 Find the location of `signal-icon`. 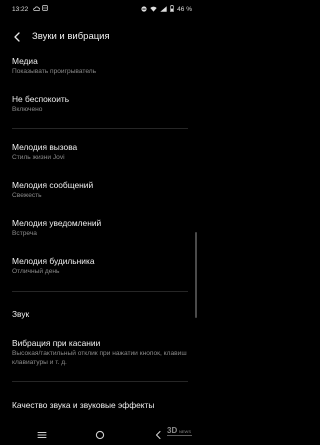

signal-icon is located at coordinates (163, 9).